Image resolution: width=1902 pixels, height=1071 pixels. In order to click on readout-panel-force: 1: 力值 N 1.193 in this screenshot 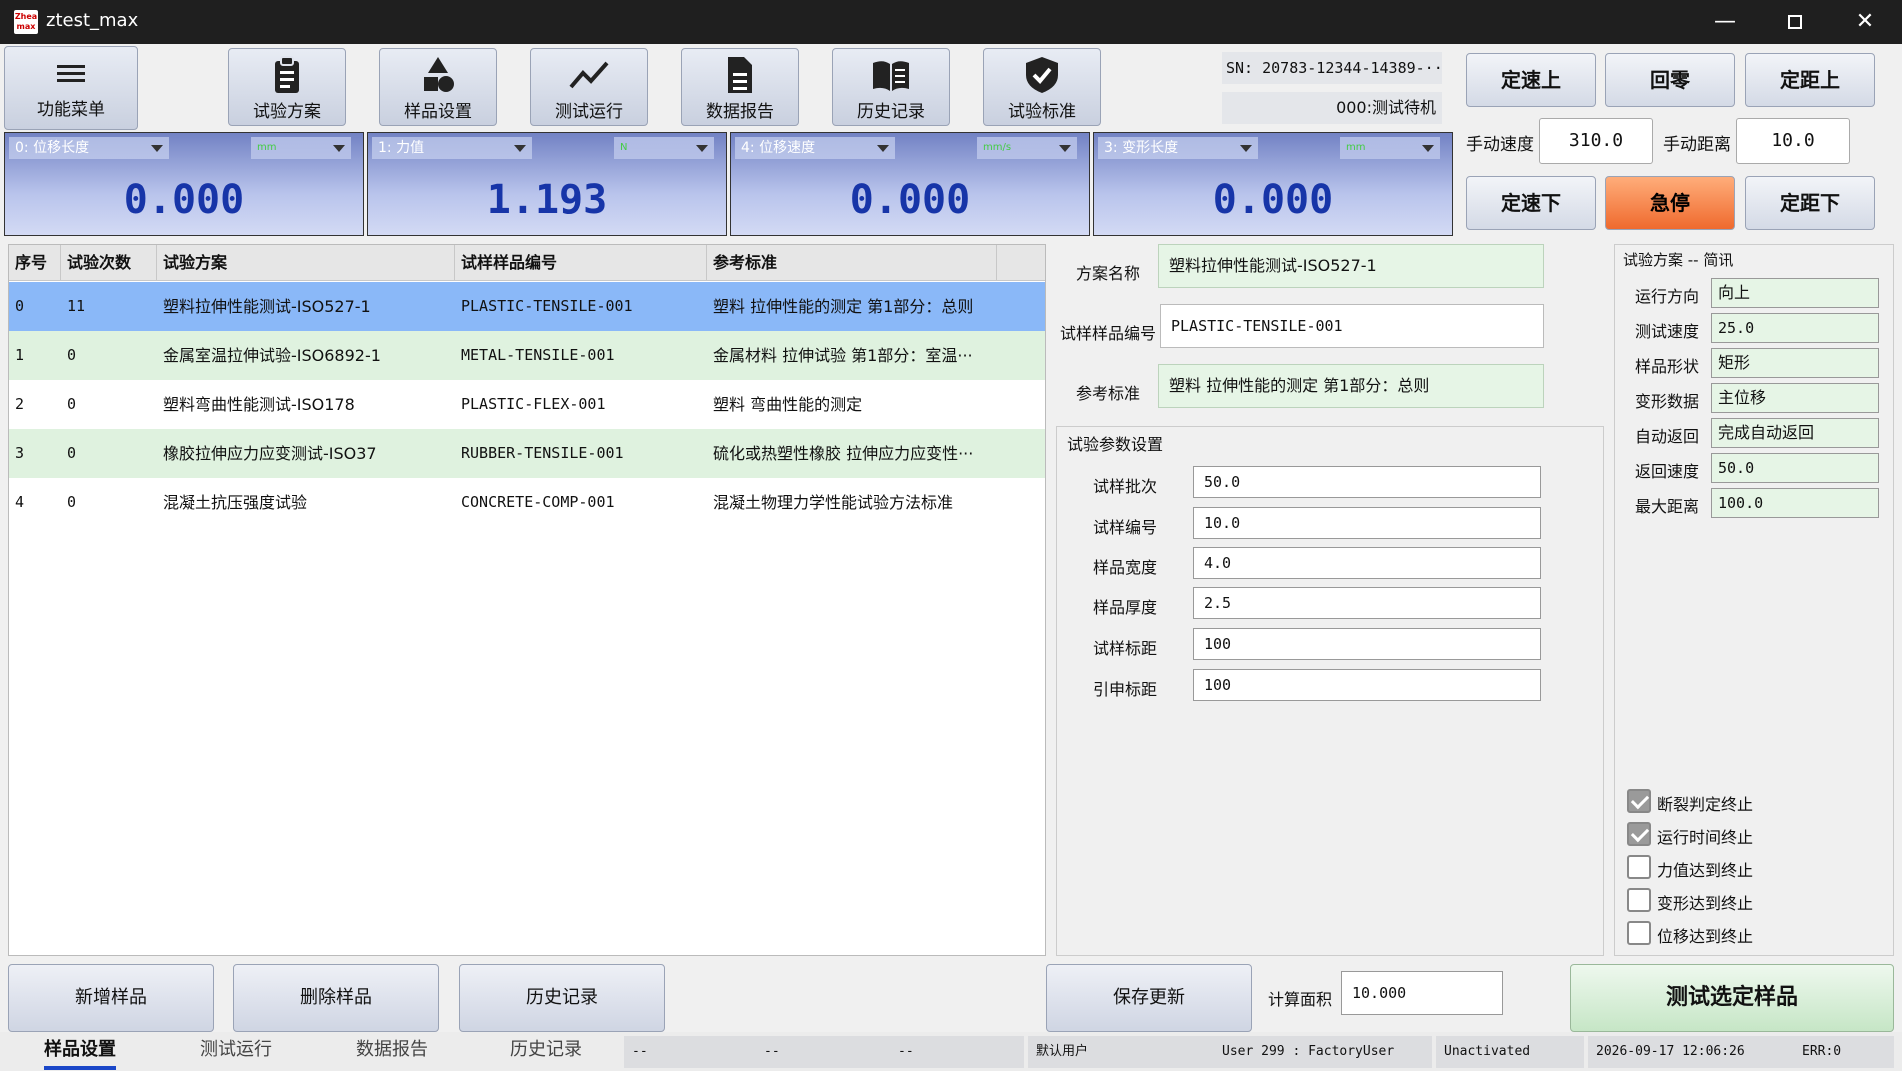, I will do `click(547, 184)`.